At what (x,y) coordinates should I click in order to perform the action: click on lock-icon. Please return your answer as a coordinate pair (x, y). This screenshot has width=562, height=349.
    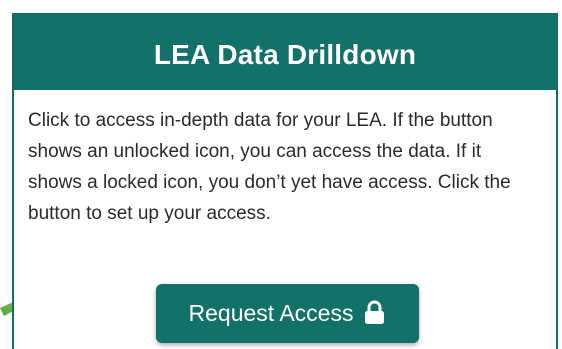
    Looking at the image, I should click on (375, 312).